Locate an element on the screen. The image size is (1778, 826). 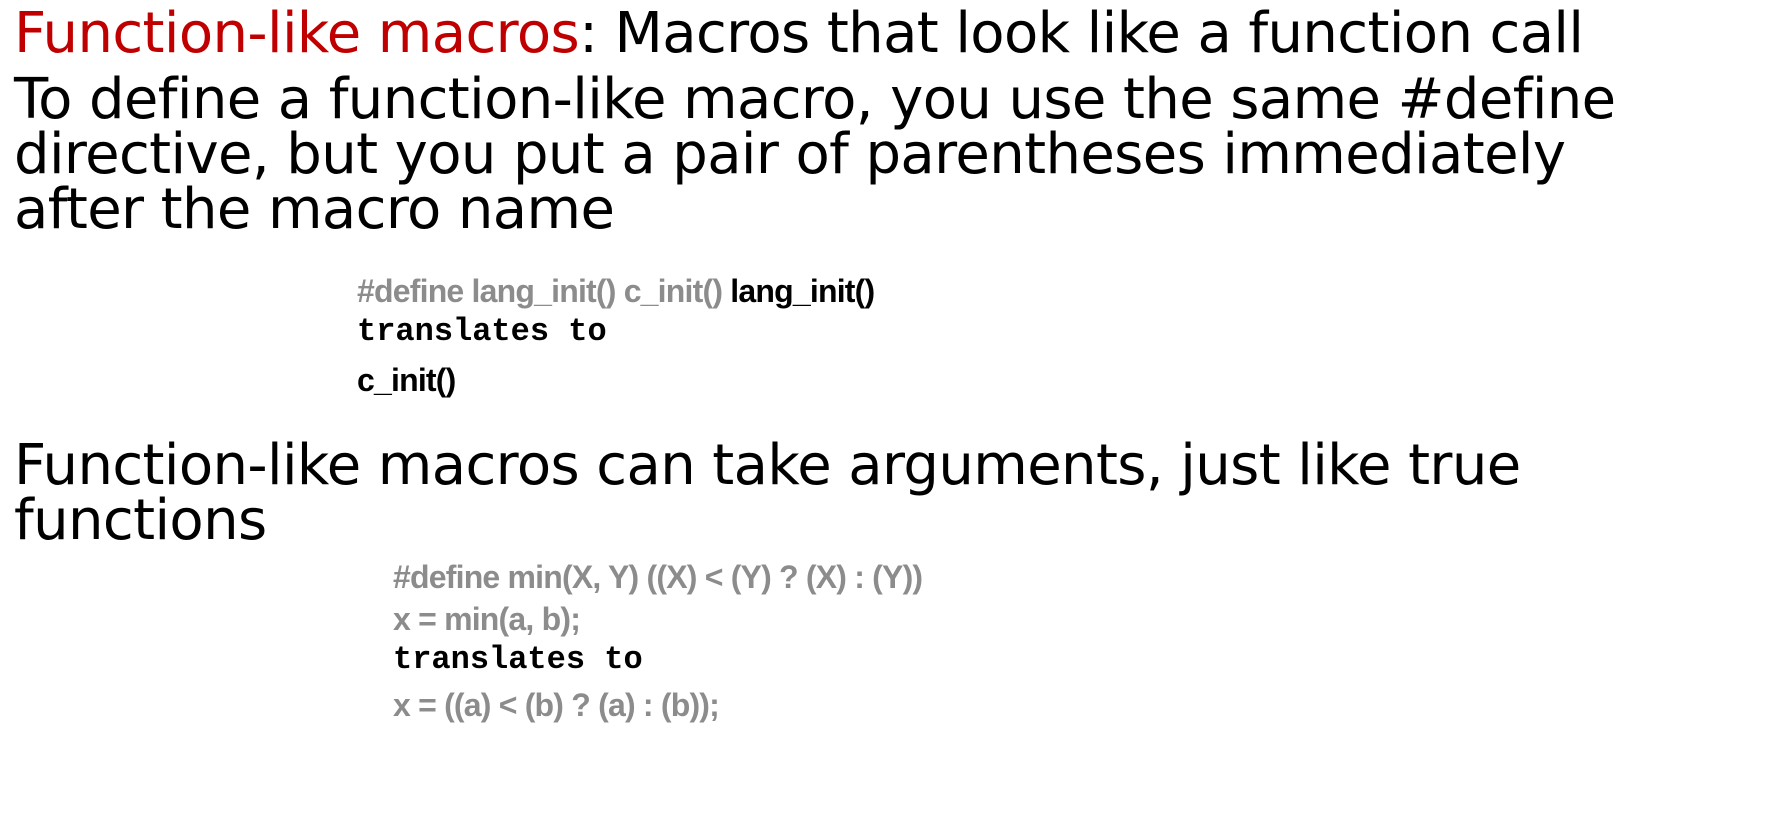
example1-define-line: #define lang_init() c_init() lang_init() is located at coordinates (616, 291).